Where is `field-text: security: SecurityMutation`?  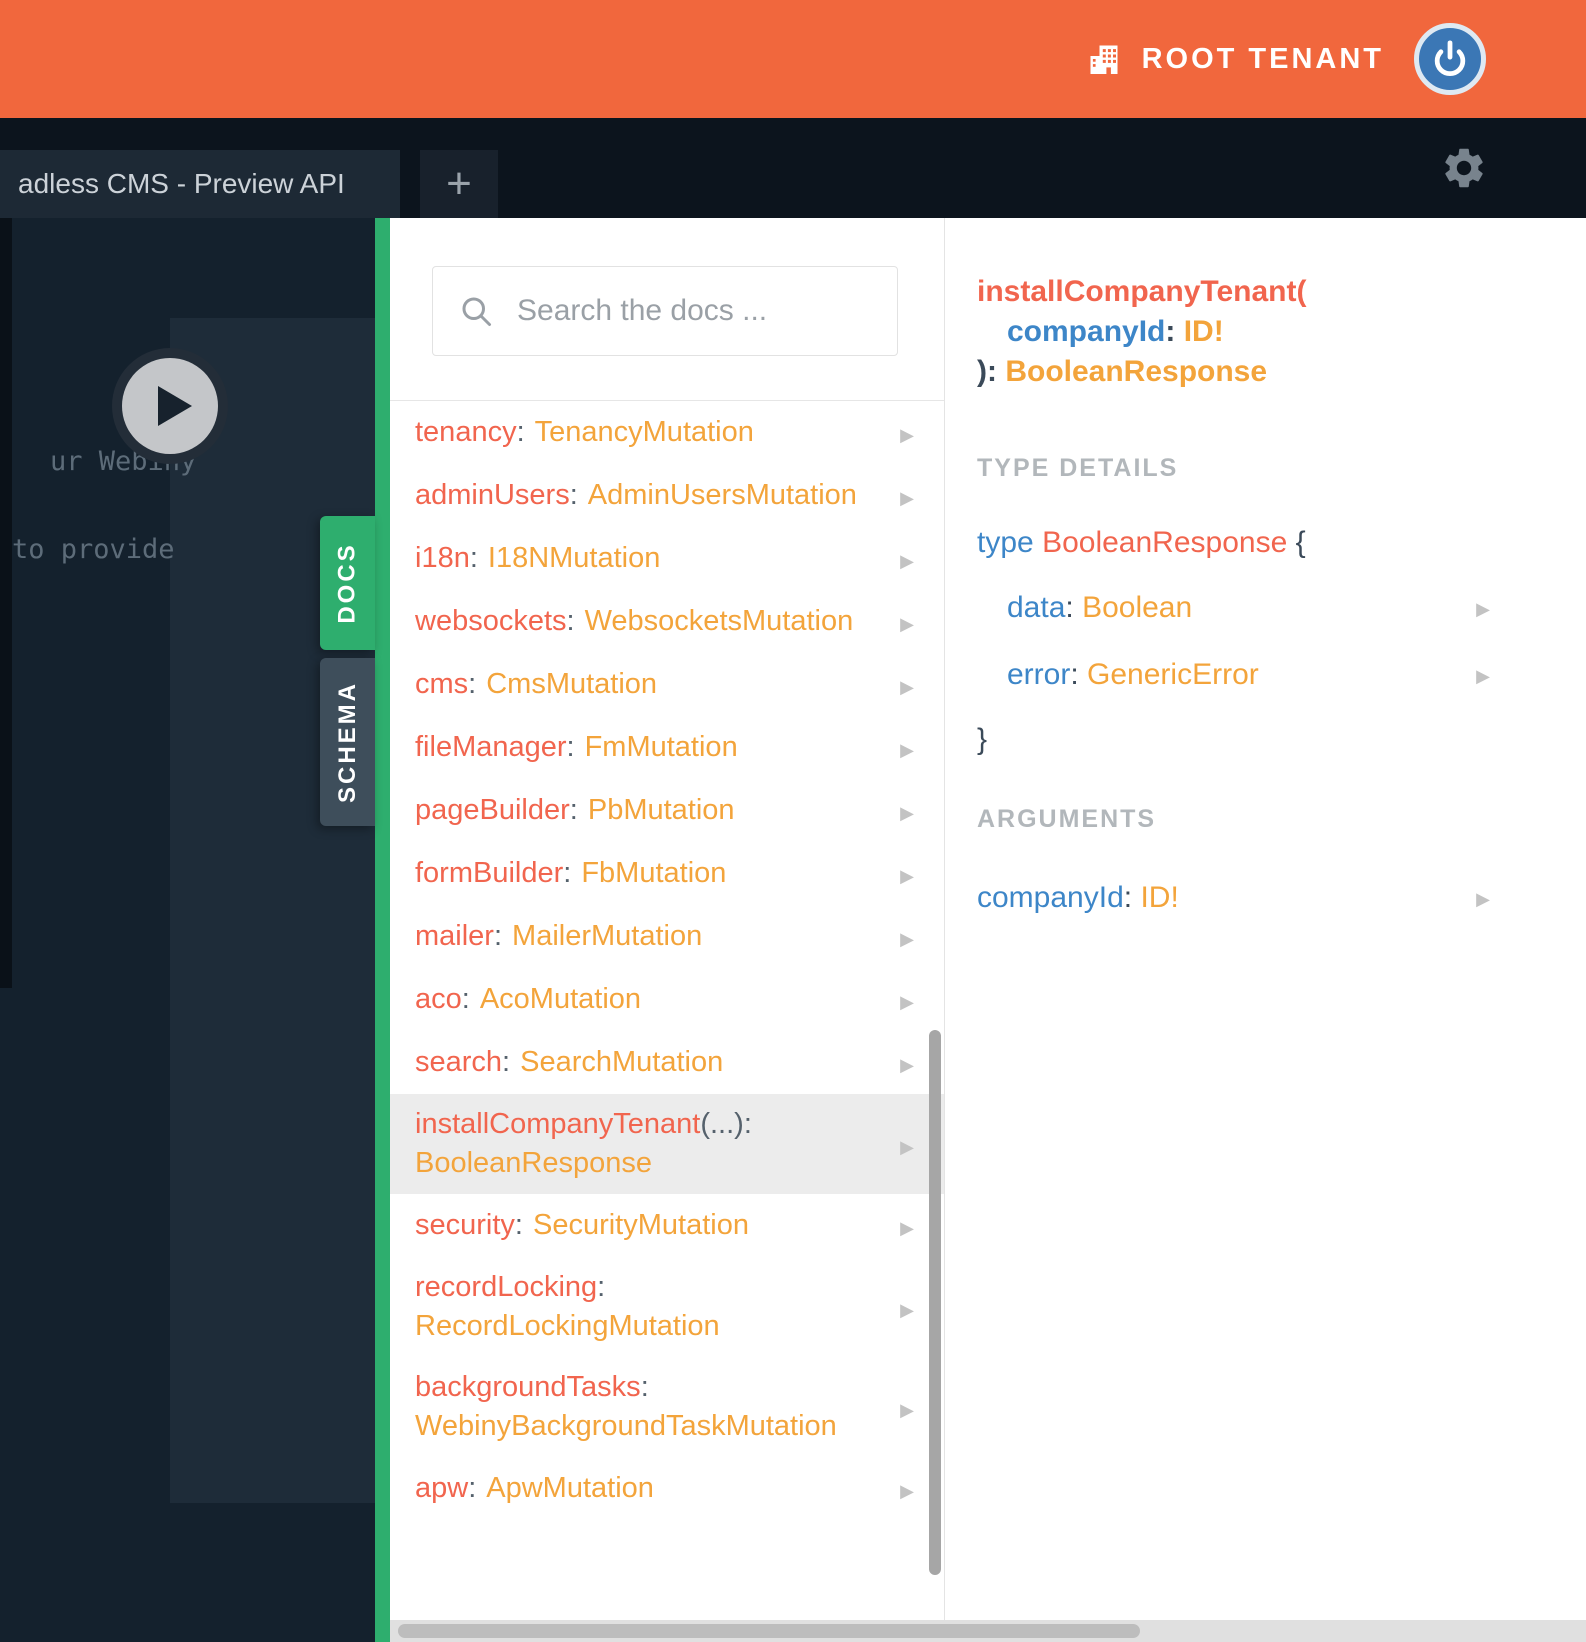
field-text: security: SecurityMutation is located at coordinates (582, 1225).